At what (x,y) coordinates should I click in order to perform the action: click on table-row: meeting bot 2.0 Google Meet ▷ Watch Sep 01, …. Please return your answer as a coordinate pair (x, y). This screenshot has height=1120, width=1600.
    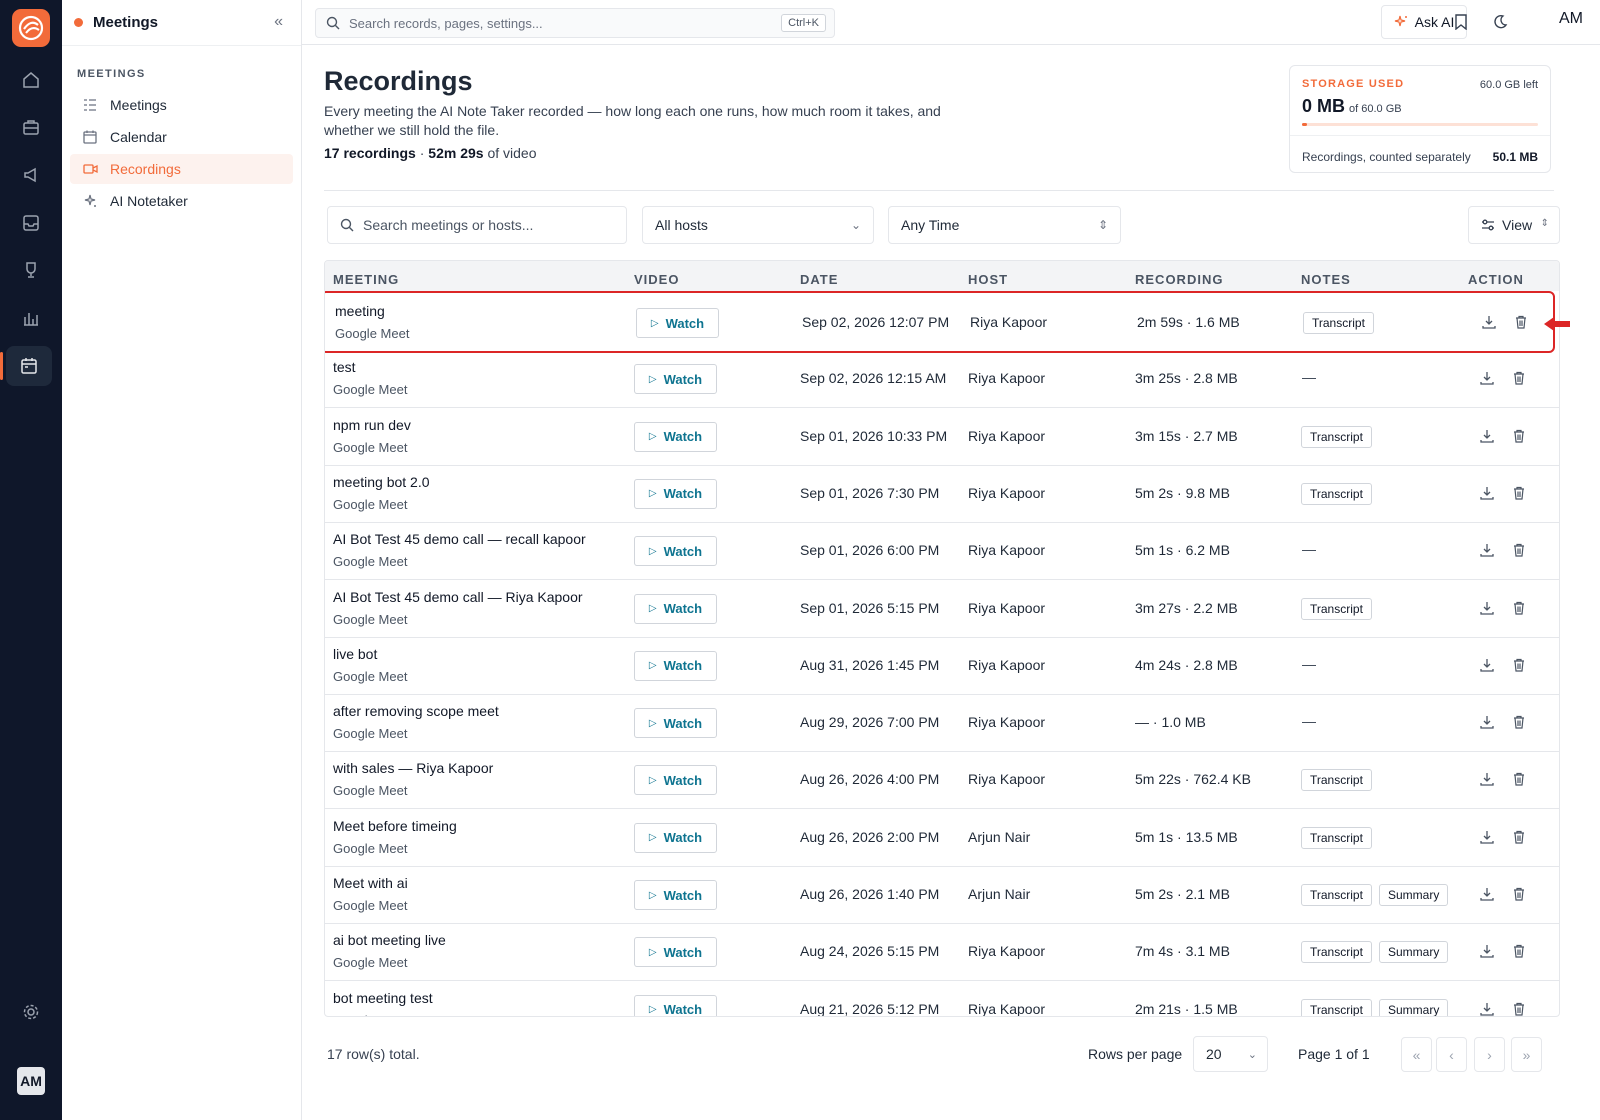
    Looking at the image, I should click on (942, 494).